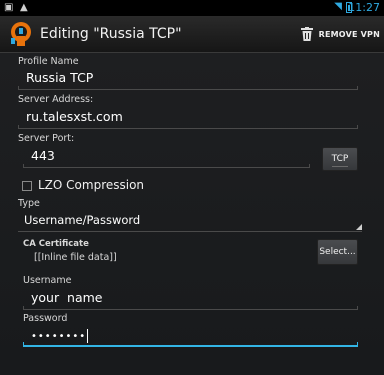 The height and width of the screenshot is (375, 384). Describe the element at coordinates (364, 7) in the screenshot. I see `clock: 11:27` at that location.